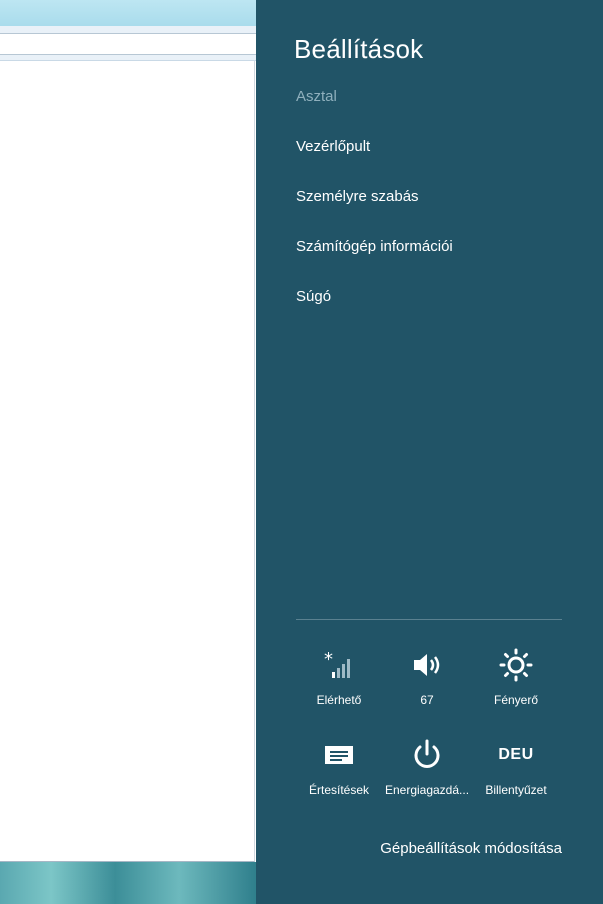 The width and height of the screenshot is (603, 904). I want to click on volume-icon, so click(427, 665).